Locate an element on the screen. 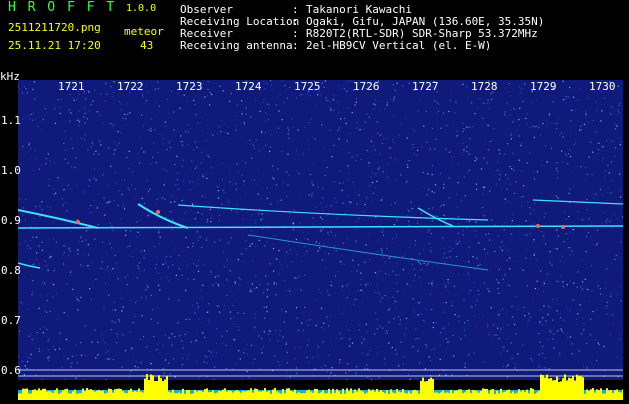 The image size is (629, 404). x-tick-label: 1728 is located at coordinates (484, 86).